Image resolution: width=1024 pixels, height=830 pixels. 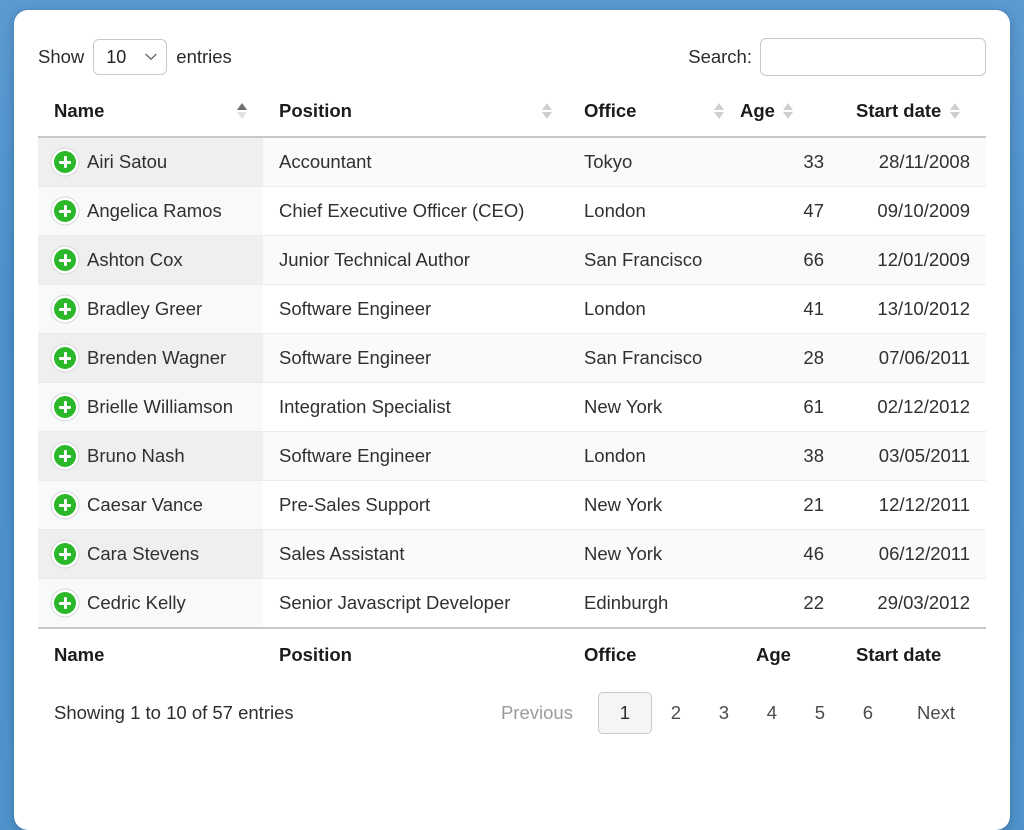 I want to click on cell-office: Edinburgh, so click(x=654, y=603).